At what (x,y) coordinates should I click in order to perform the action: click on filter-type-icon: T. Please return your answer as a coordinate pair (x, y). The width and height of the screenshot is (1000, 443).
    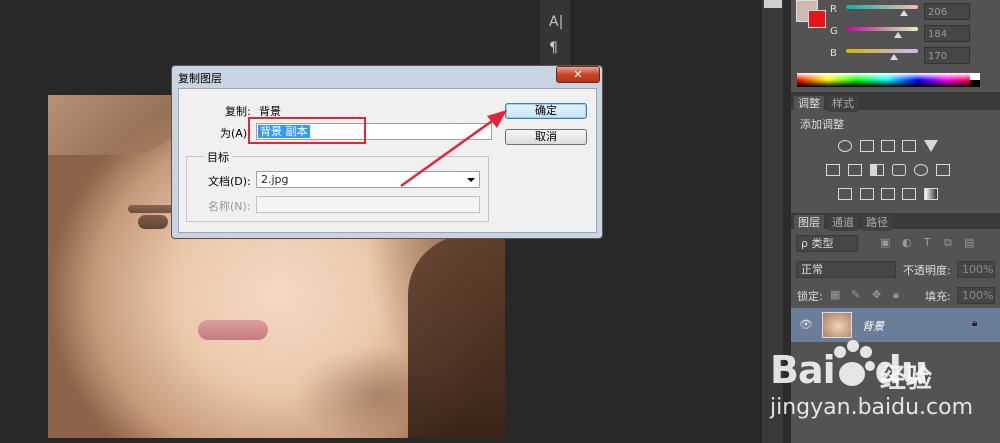
    Looking at the image, I should click on (927, 242).